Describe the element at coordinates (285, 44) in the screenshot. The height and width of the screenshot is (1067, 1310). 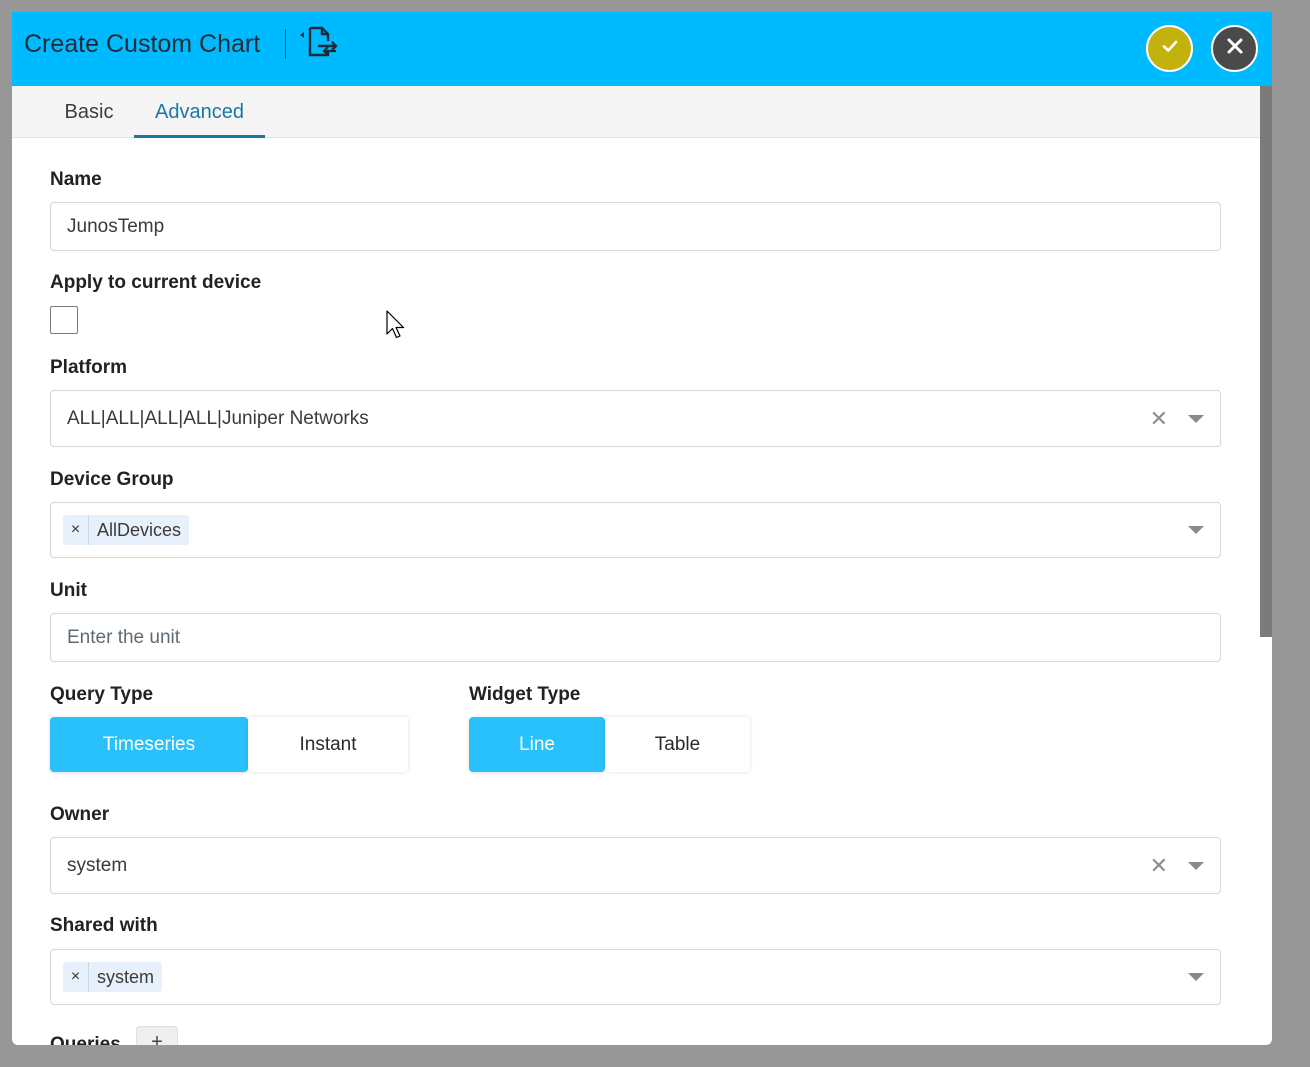
I see `title-separator` at that location.